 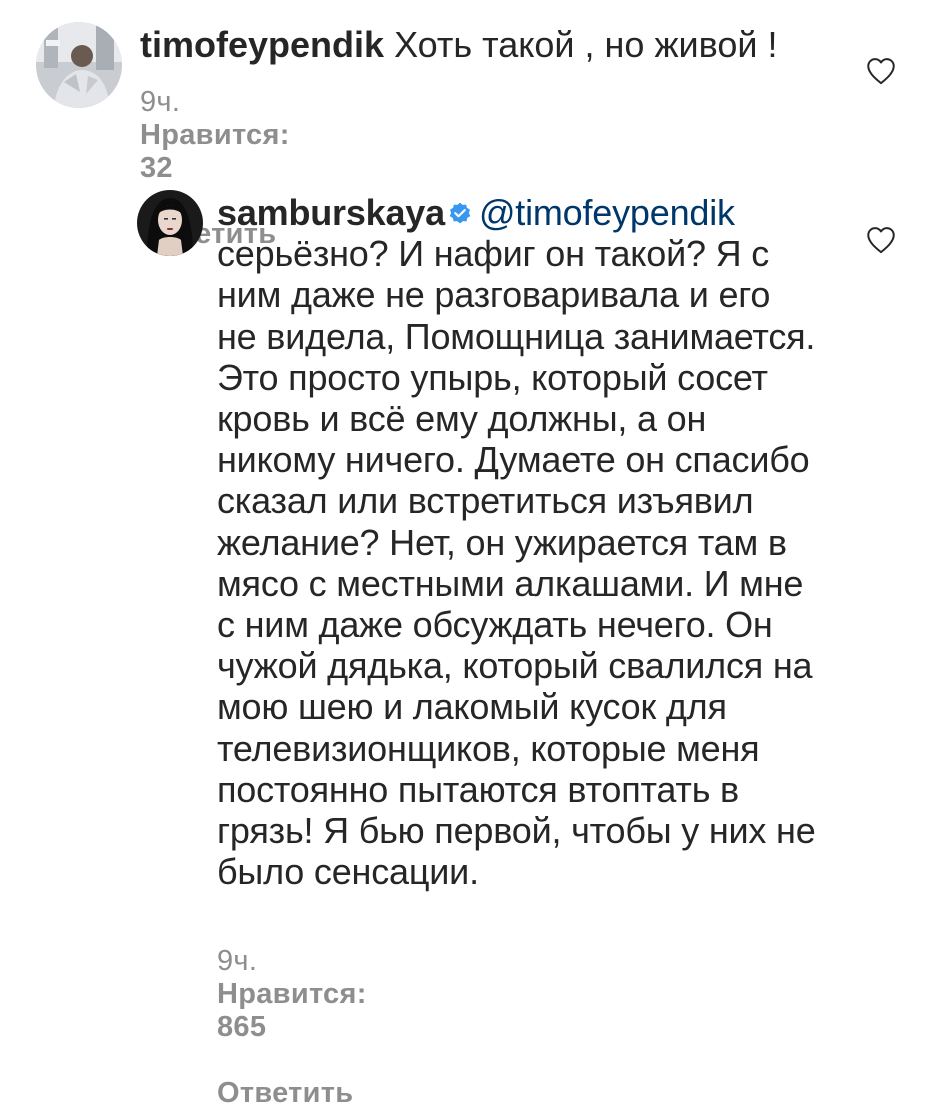 What do you see at coordinates (292, 1011) in the screenshot?
I see `comment-likes: Нравится: 865` at bounding box center [292, 1011].